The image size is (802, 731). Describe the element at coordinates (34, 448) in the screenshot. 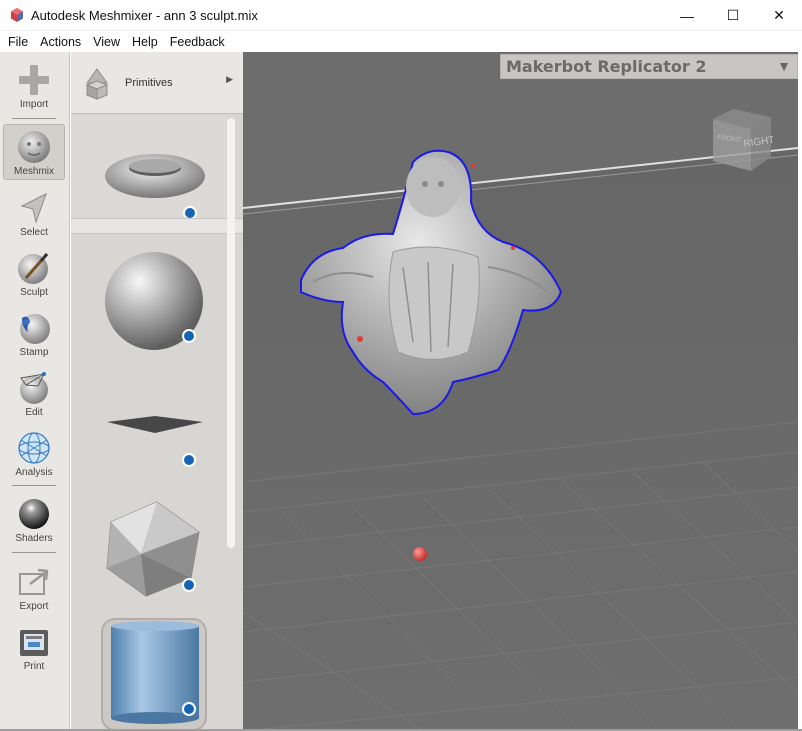

I see `analysis-sphere-icon` at that location.